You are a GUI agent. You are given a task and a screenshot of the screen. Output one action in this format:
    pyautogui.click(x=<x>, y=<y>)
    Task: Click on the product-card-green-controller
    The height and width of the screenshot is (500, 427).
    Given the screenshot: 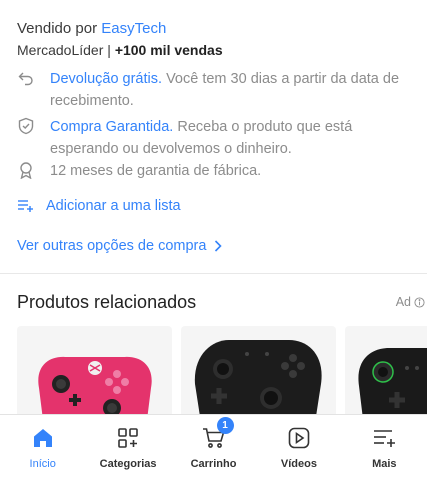 What is the action you would take?
    pyautogui.click(x=386, y=376)
    